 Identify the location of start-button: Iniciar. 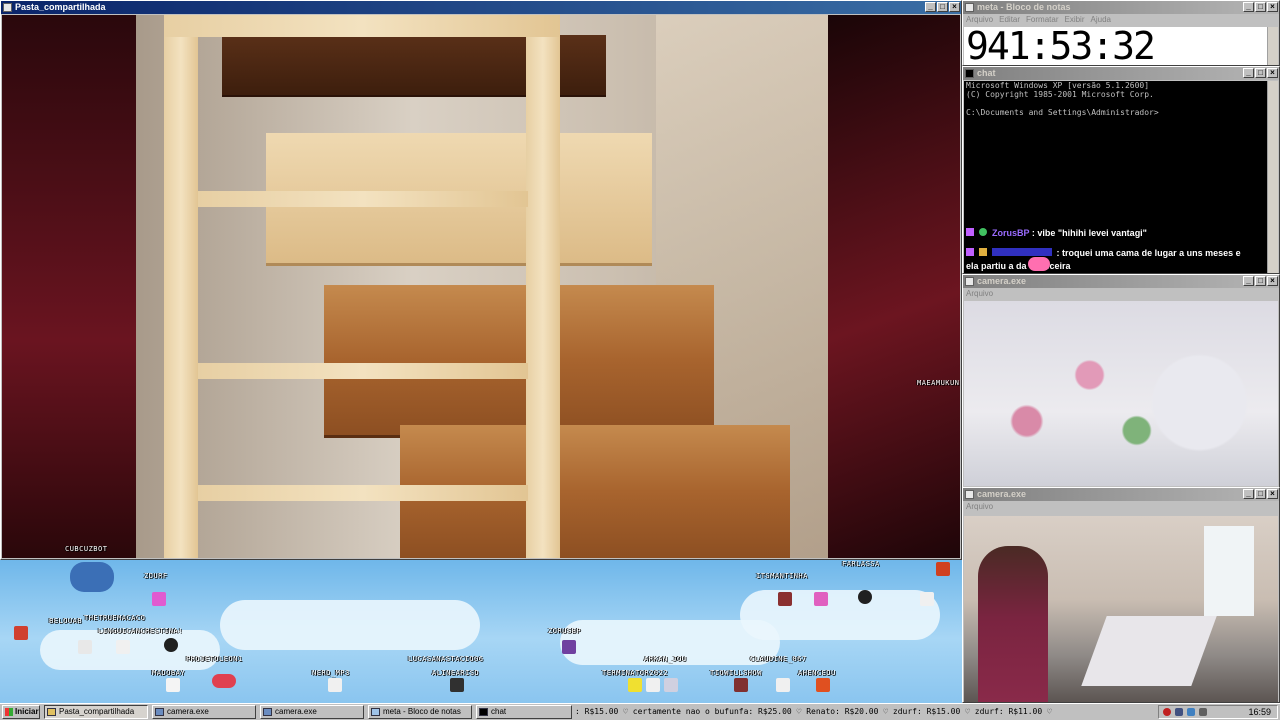
(21, 712).